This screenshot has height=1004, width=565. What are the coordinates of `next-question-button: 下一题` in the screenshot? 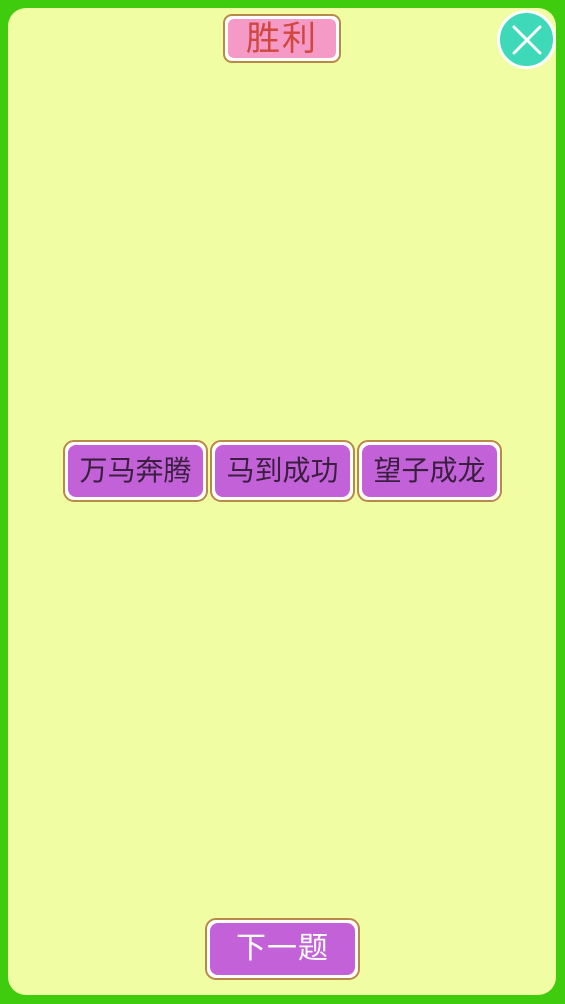 It's located at (282, 949).